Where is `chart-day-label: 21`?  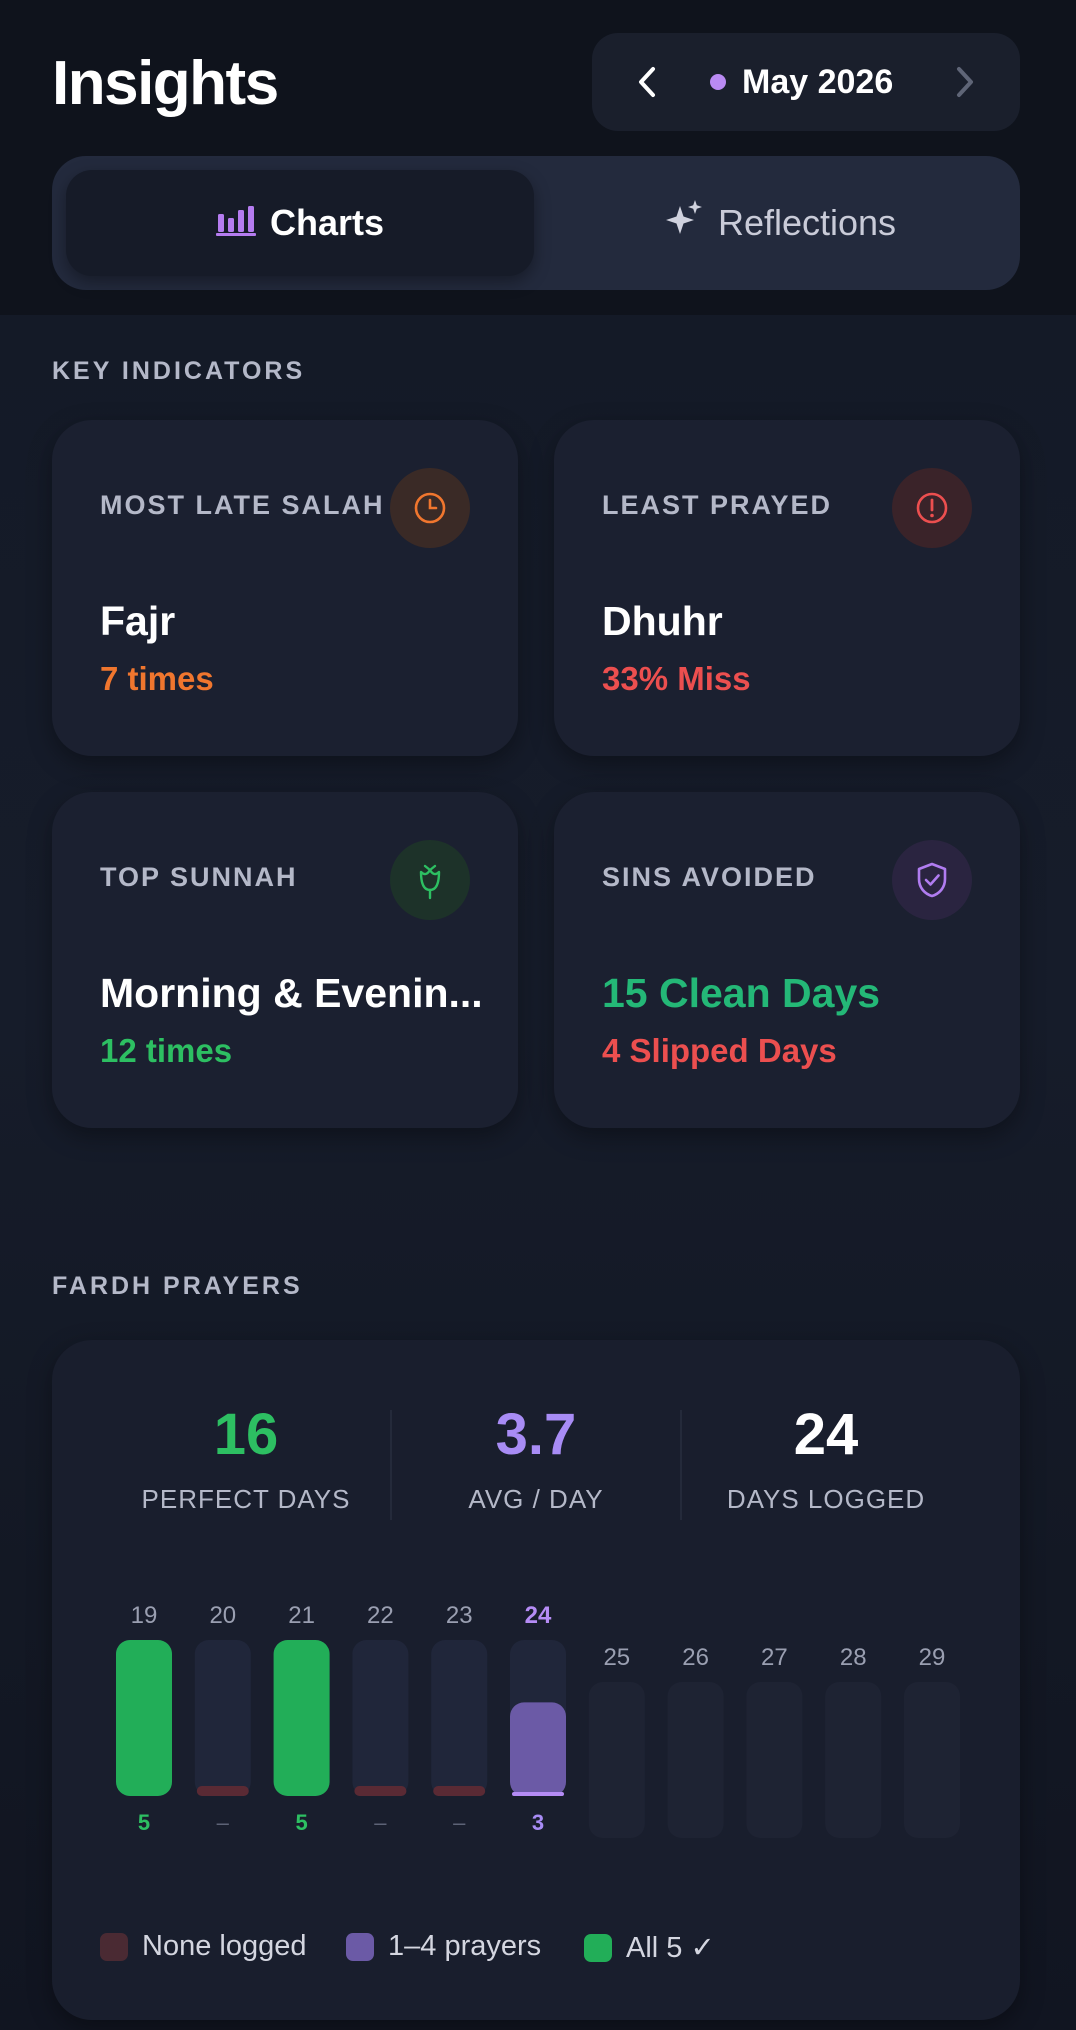
chart-day-label: 21 is located at coordinates (301, 1615).